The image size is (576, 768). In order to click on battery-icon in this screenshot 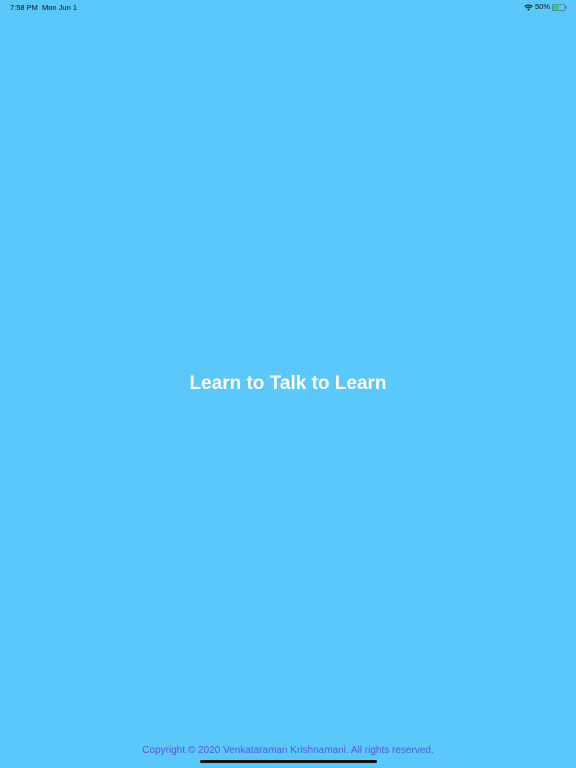, I will do `click(559, 7)`.